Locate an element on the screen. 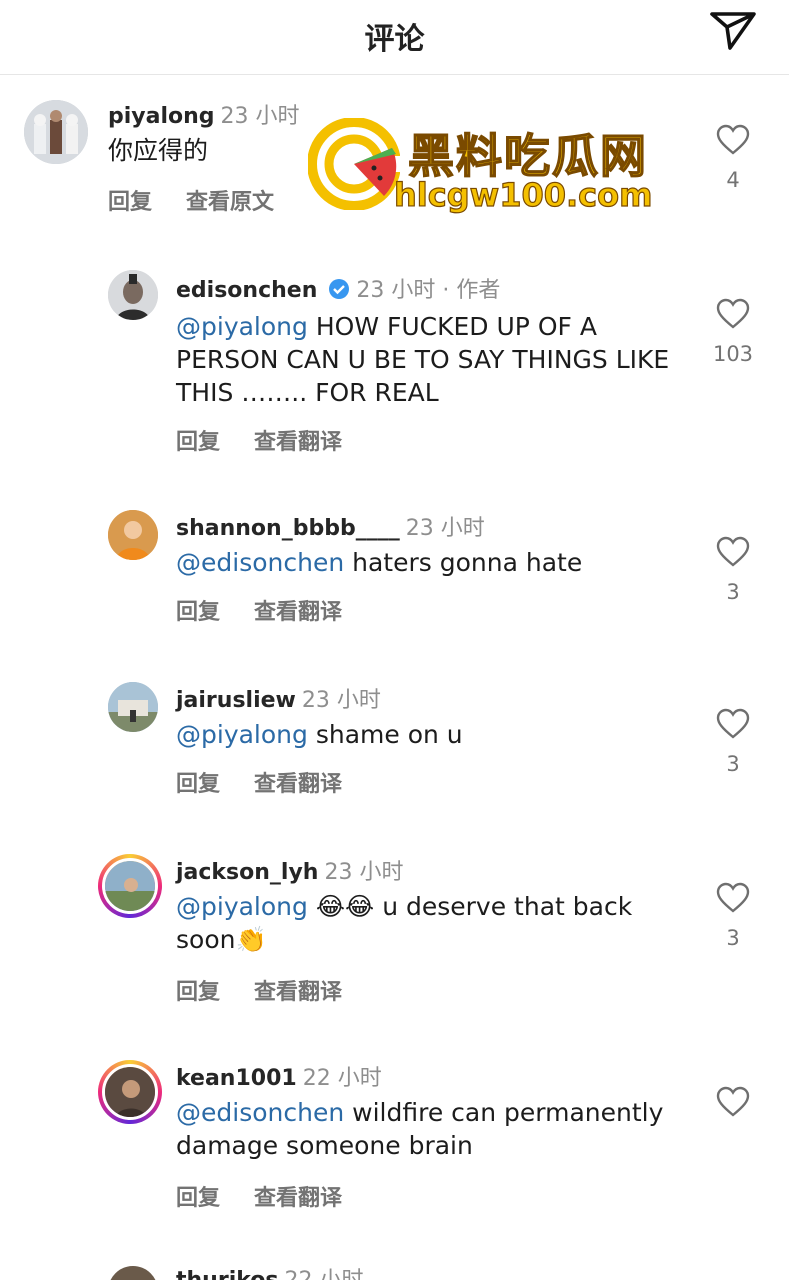 This screenshot has height=1280, width=789. comment-body: haters gonna hate is located at coordinates (463, 562).